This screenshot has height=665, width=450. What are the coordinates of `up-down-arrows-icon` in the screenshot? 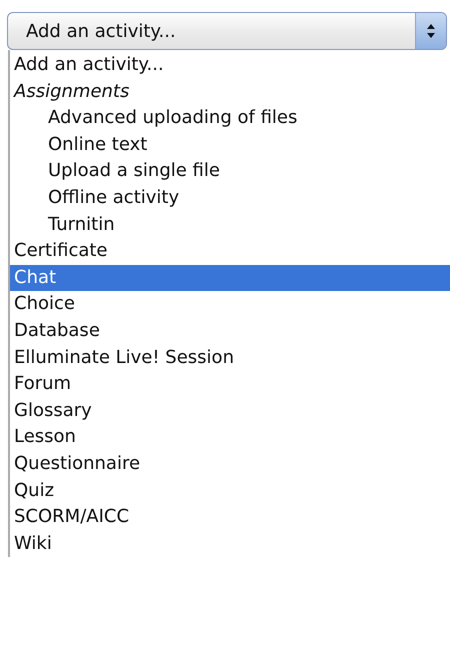 It's located at (431, 31).